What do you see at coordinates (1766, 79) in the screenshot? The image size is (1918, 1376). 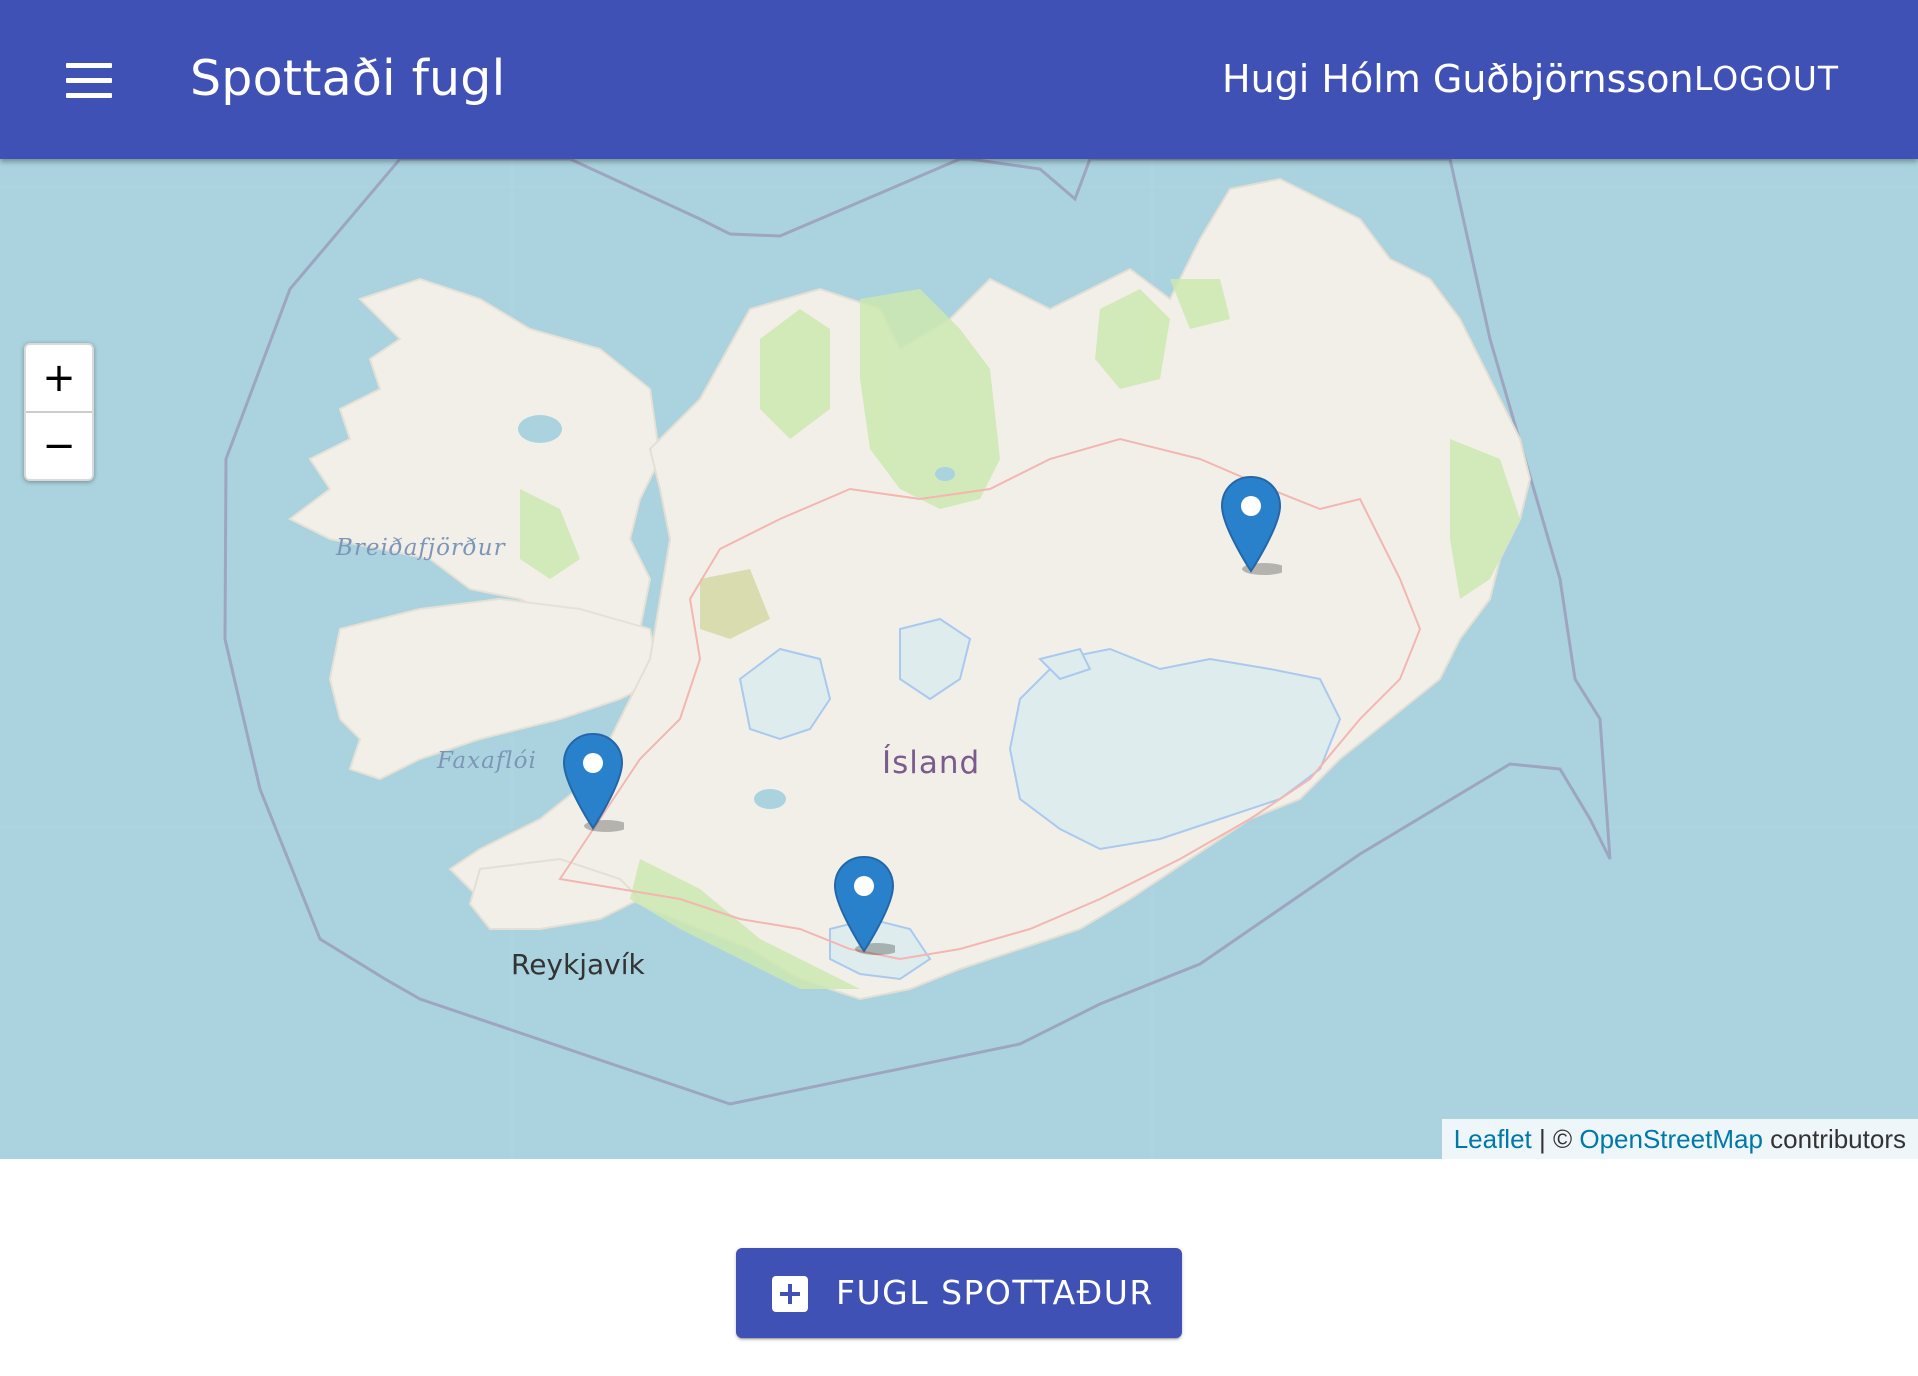 I see `logout-button: LOGOUT` at bounding box center [1766, 79].